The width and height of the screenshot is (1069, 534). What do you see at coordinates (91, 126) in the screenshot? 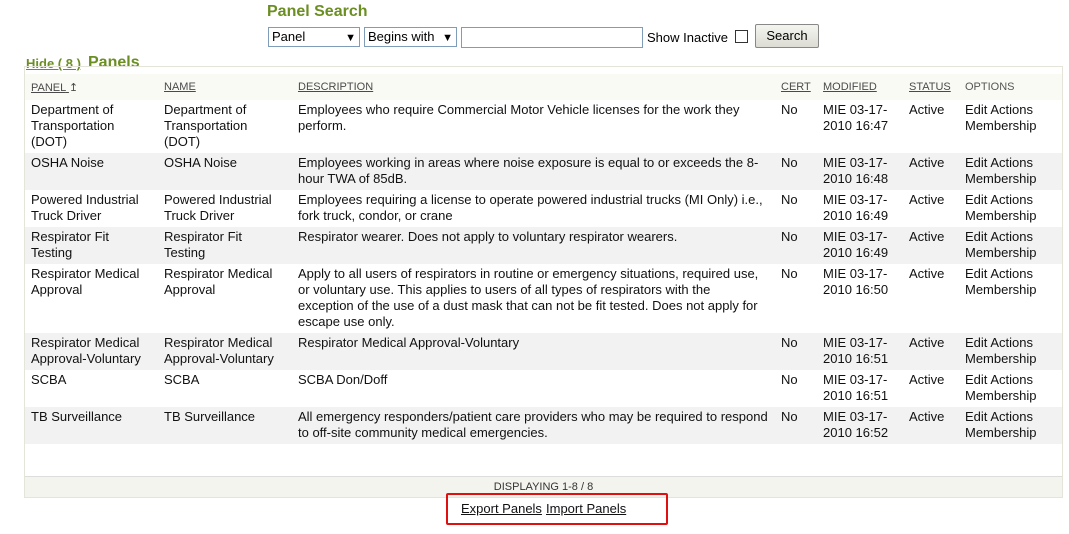
I see `cell-panel: Department of Transportation (DOT)` at bounding box center [91, 126].